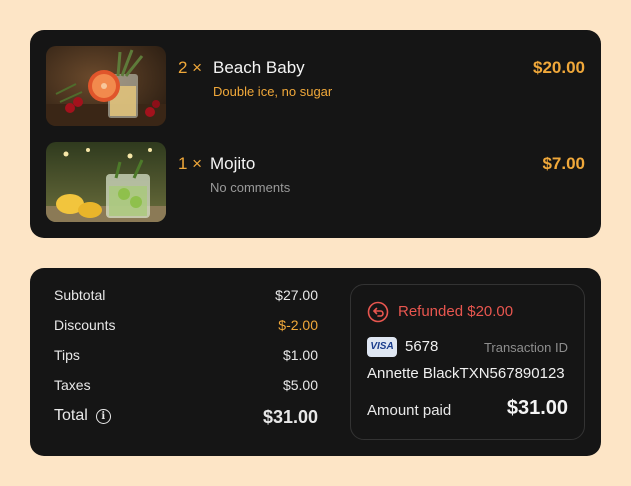 The width and height of the screenshot is (631, 486). Describe the element at coordinates (67, 355) in the screenshot. I see `tips-label: Tips` at that location.